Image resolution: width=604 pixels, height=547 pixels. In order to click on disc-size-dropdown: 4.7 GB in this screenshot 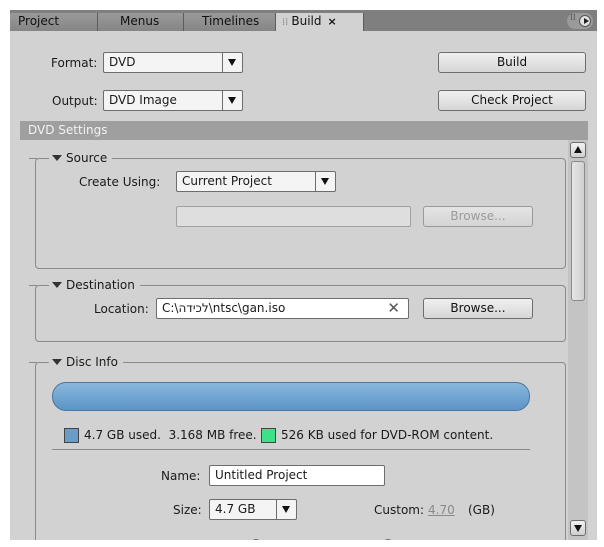, I will do `click(253, 509)`.